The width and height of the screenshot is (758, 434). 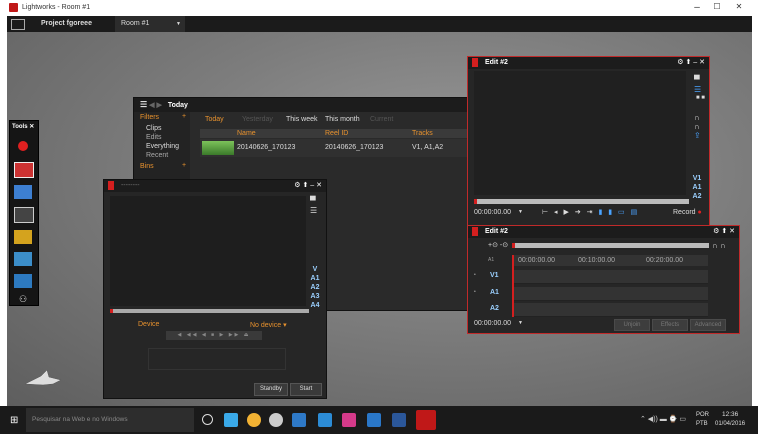 What do you see at coordinates (231, 420) in the screenshot?
I see `task-view-icon` at bounding box center [231, 420].